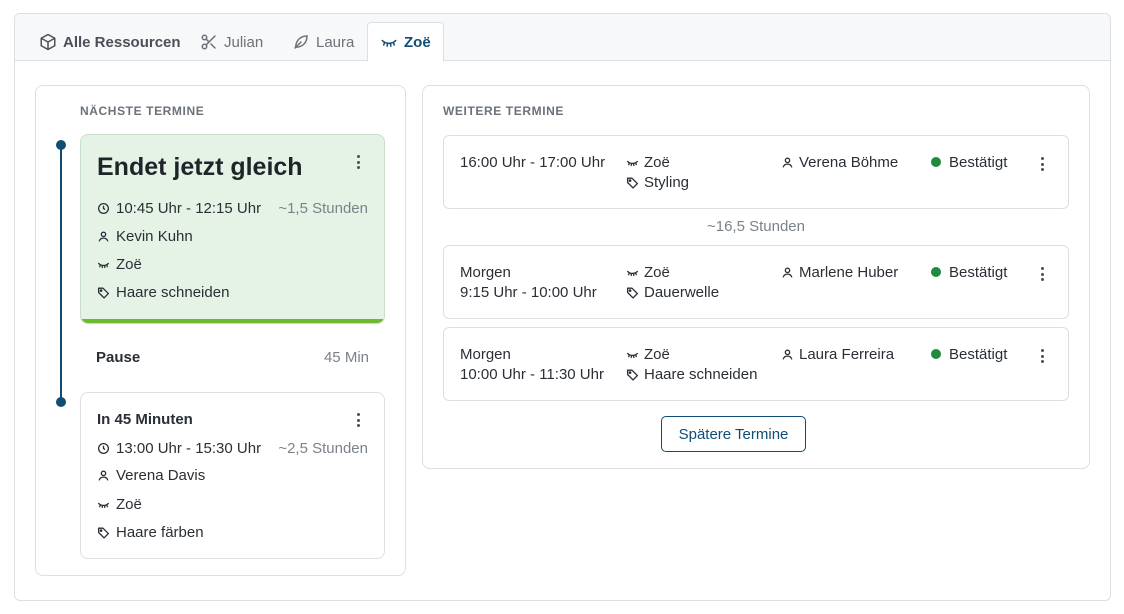 This screenshot has width=1124, height=614. Describe the element at coordinates (346, 357) in the screenshot. I see `pause-duration: 45 Min` at that location.